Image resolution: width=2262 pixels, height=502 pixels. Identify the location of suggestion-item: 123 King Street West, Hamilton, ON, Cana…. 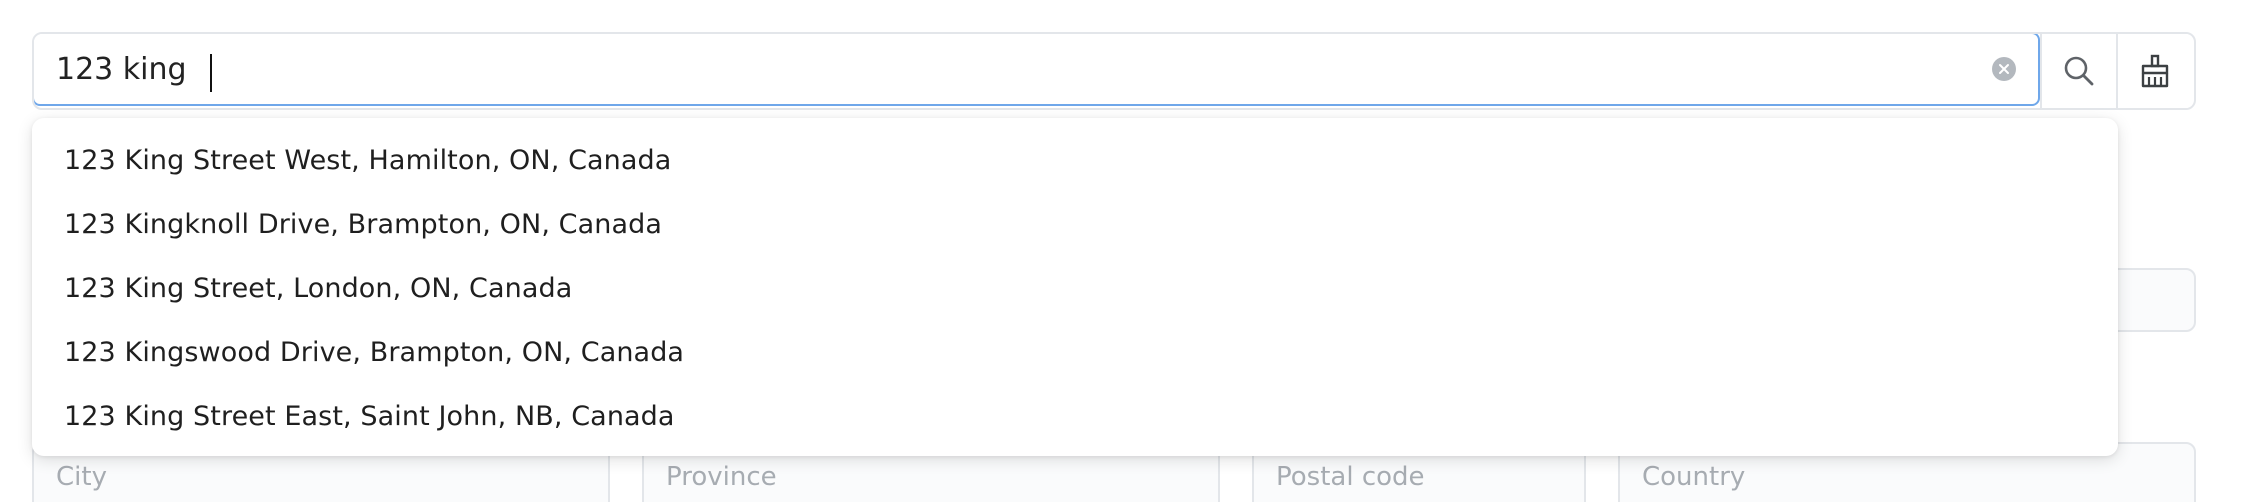
(1075, 160).